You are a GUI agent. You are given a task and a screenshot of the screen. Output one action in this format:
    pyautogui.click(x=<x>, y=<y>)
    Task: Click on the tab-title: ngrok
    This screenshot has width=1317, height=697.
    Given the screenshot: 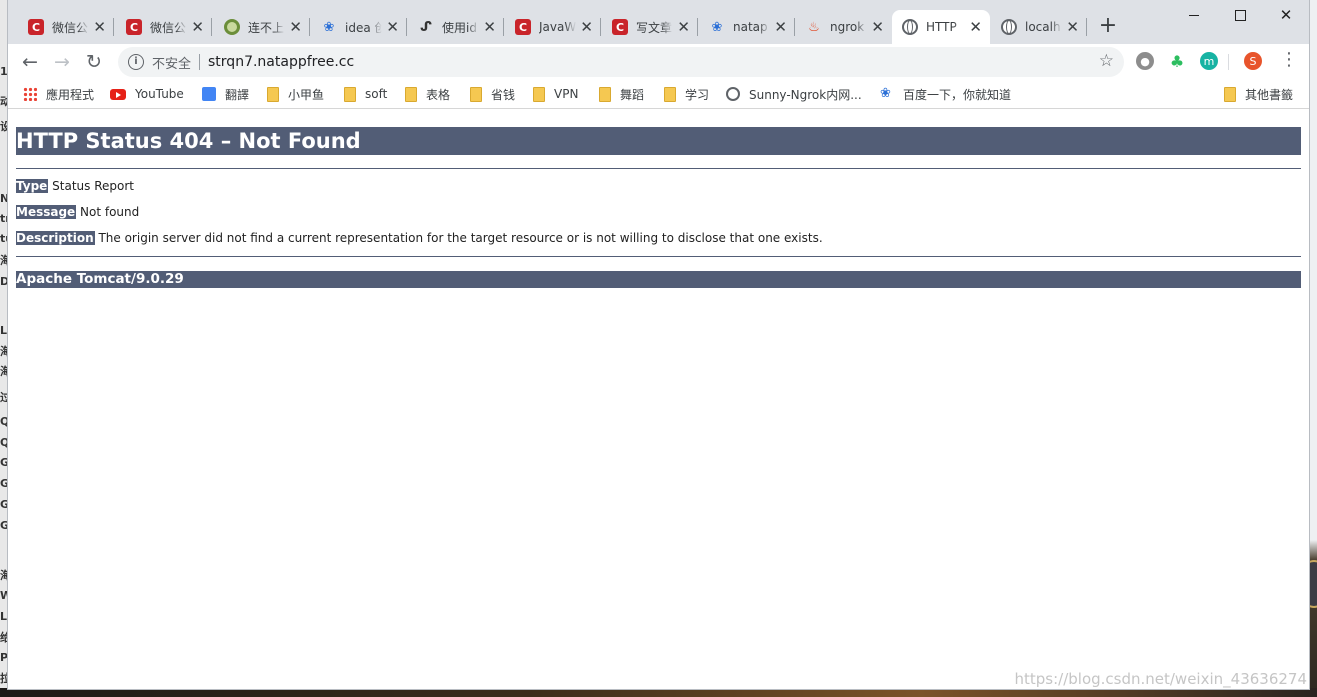 What is the action you would take?
    pyautogui.click(x=847, y=27)
    